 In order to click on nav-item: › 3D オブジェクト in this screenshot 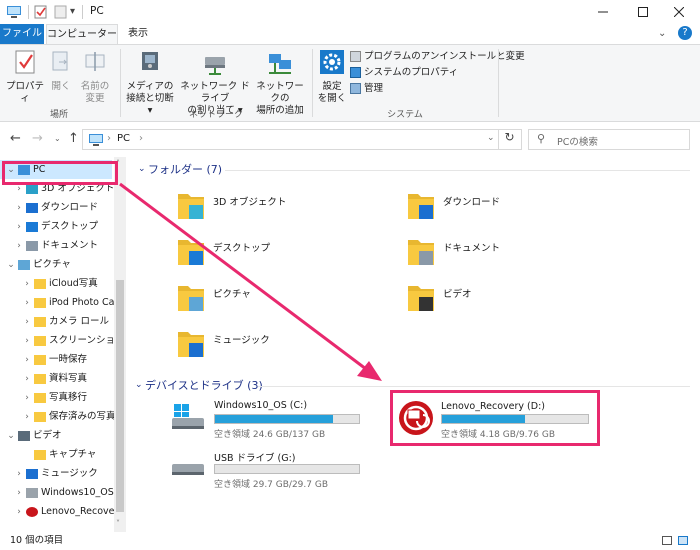, I will do `click(57, 188)`.